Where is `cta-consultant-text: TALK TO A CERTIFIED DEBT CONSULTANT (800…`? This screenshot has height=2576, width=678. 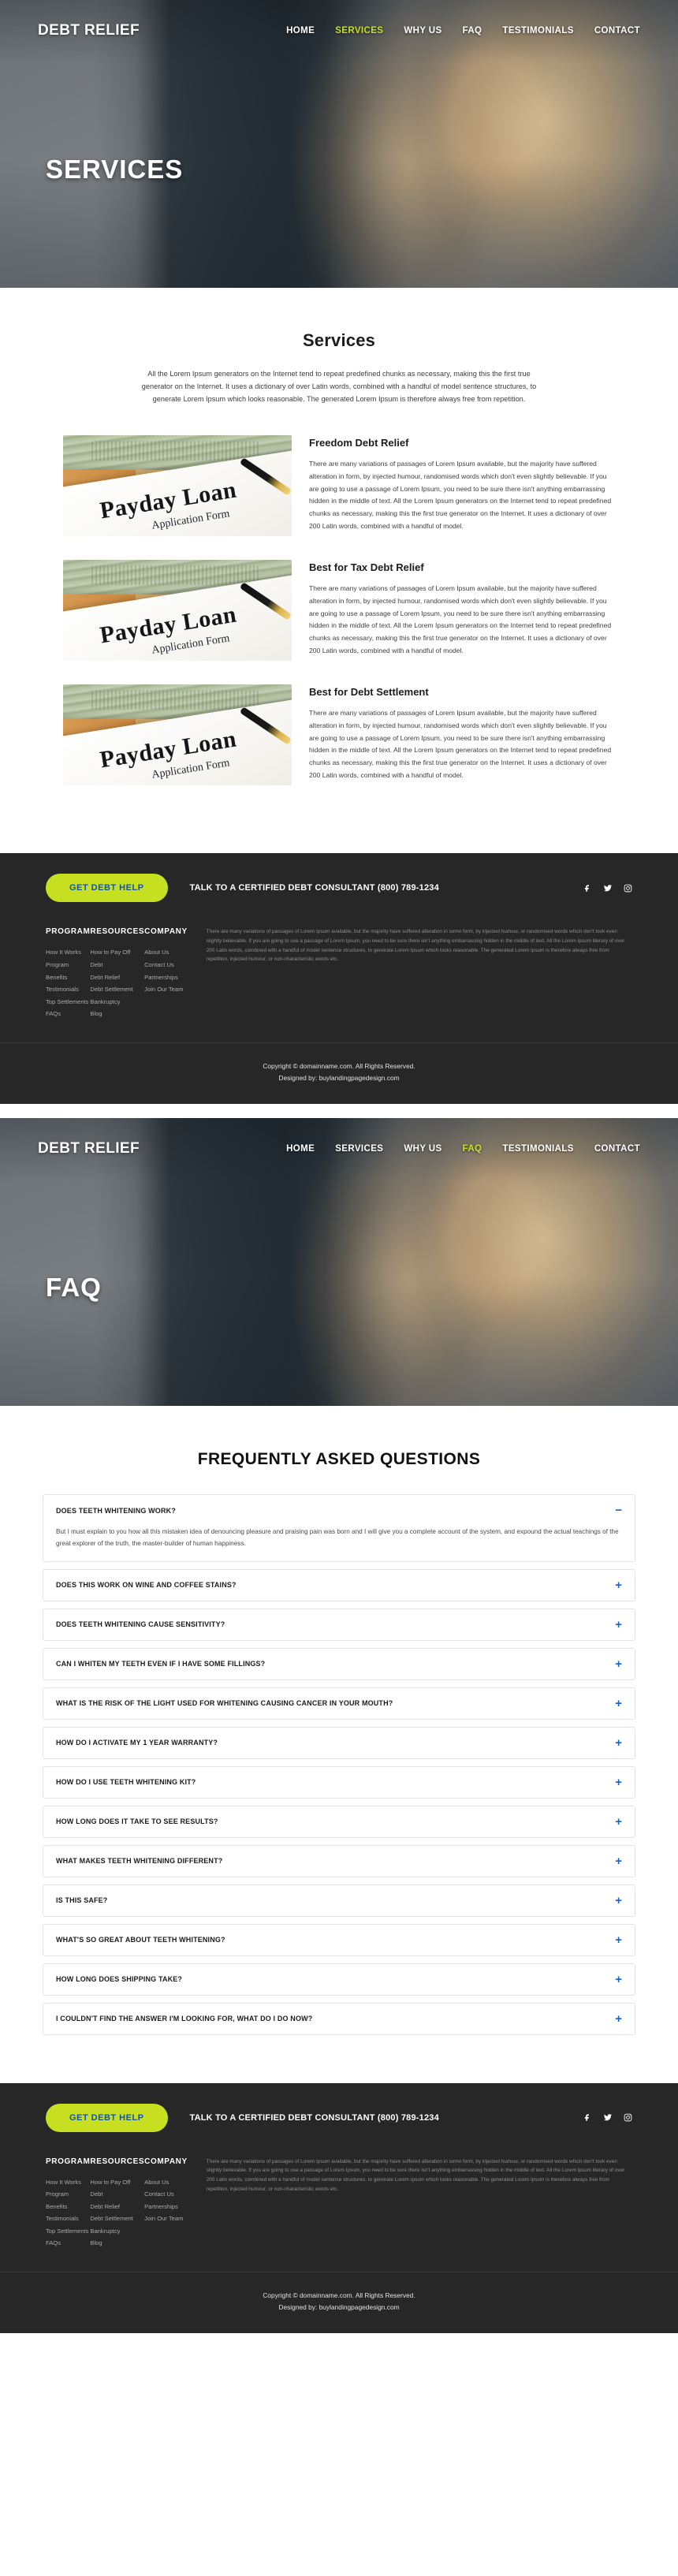
cta-consultant-text: TALK TO A CERTIFIED DEBT CONSULTANT (800… is located at coordinates (314, 888).